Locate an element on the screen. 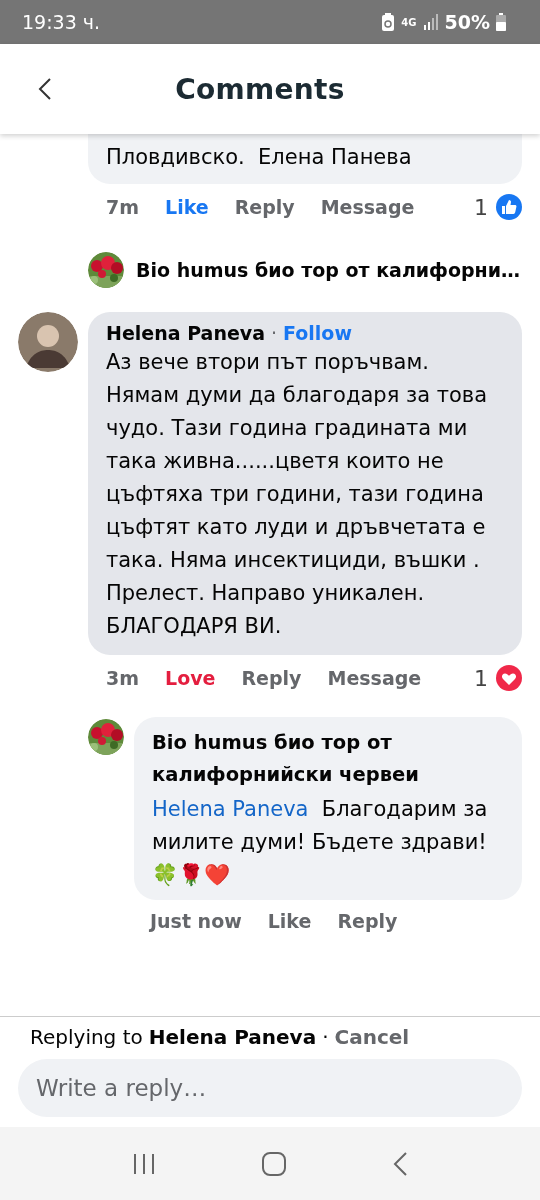 The height and width of the screenshot is (1200, 540). comment-time: 7m is located at coordinates (123, 207).